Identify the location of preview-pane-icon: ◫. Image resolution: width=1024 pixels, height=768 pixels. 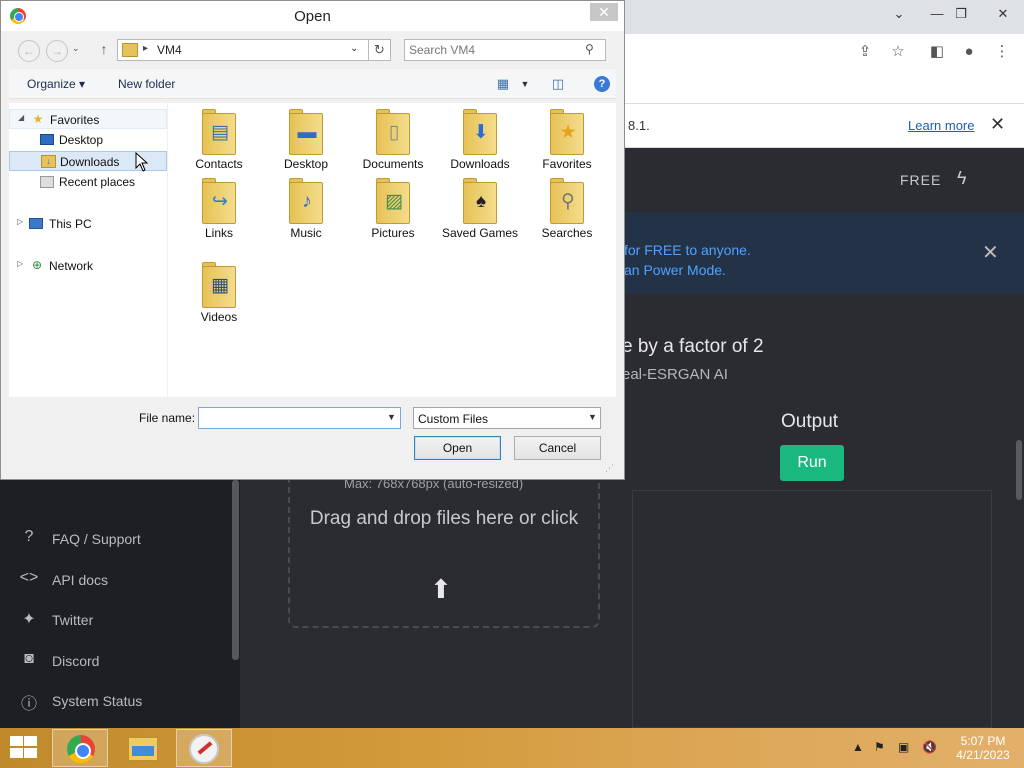
(558, 84).